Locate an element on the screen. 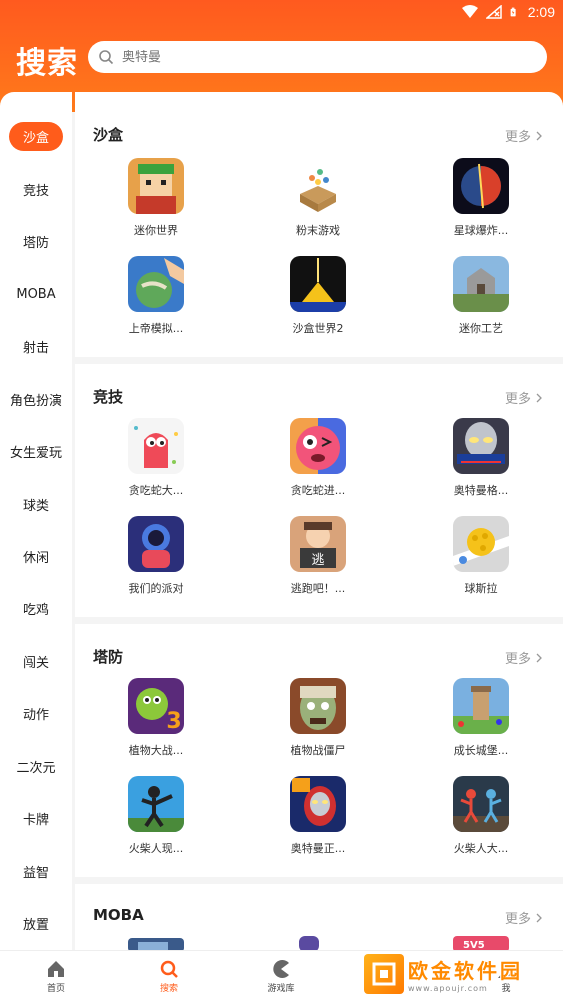  pvz3-icon: 3 is located at coordinates (156, 706).